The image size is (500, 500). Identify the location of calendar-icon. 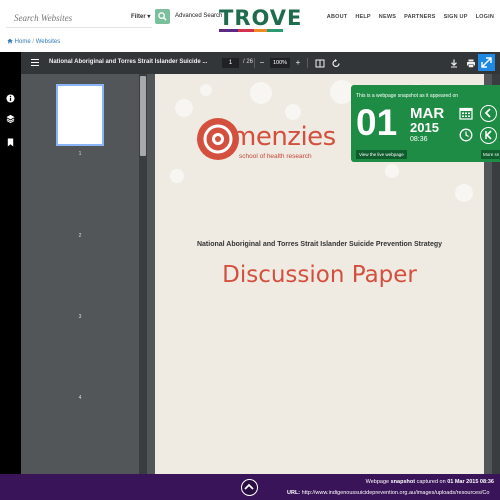
(466, 113).